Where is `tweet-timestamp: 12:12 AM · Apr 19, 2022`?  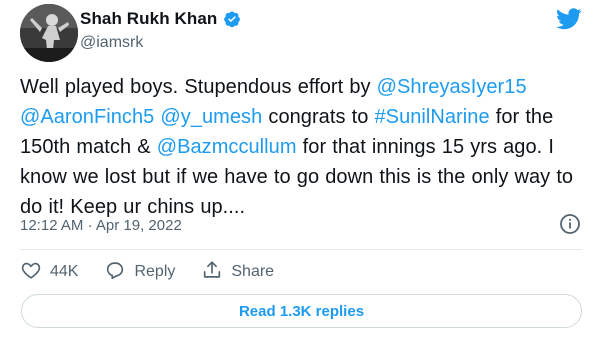
tweet-timestamp: 12:12 AM · Apr 19, 2022 is located at coordinates (101, 225).